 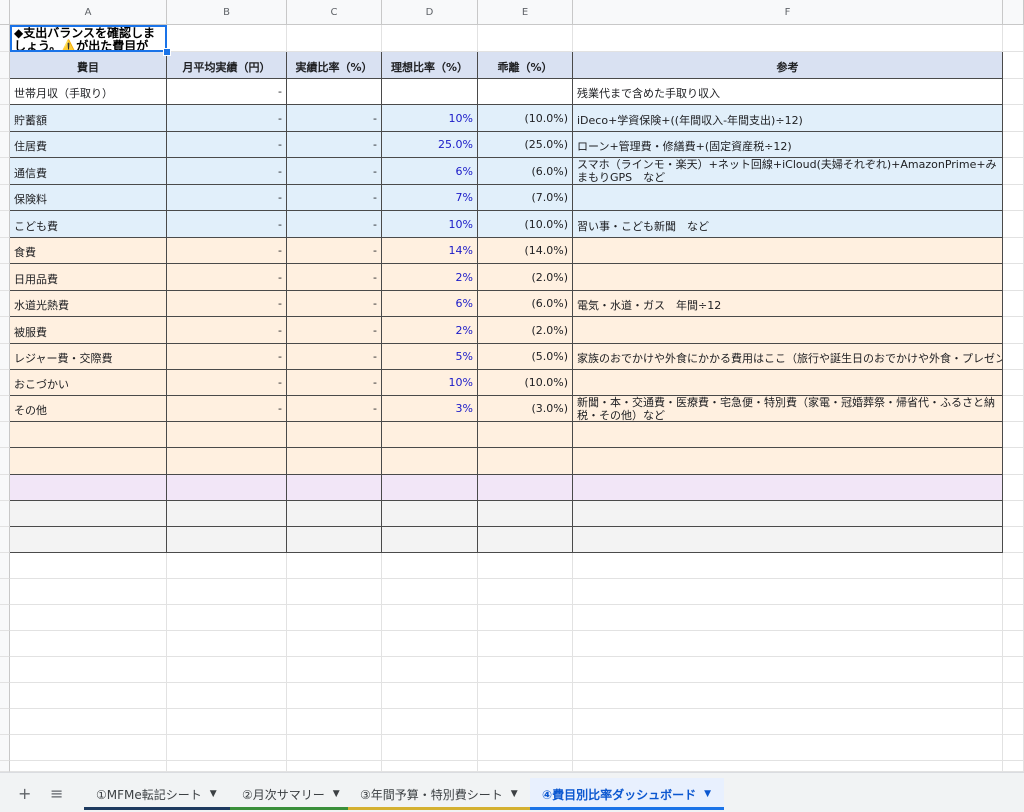 I want to click on cell-d11: 6%, so click(x=430, y=304).